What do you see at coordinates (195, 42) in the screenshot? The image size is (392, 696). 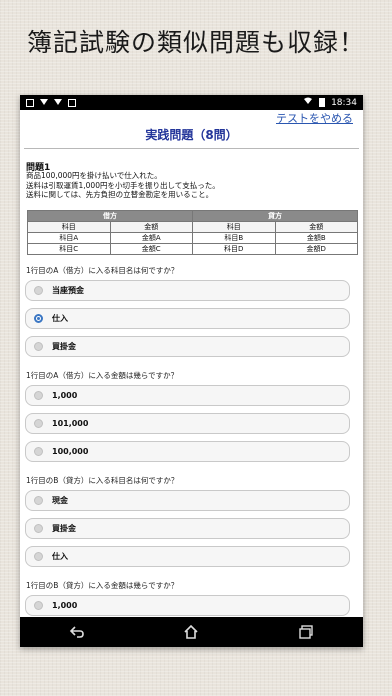 I see `promo-headline: 簿記試験の類似問題も収録！` at bounding box center [195, 42].